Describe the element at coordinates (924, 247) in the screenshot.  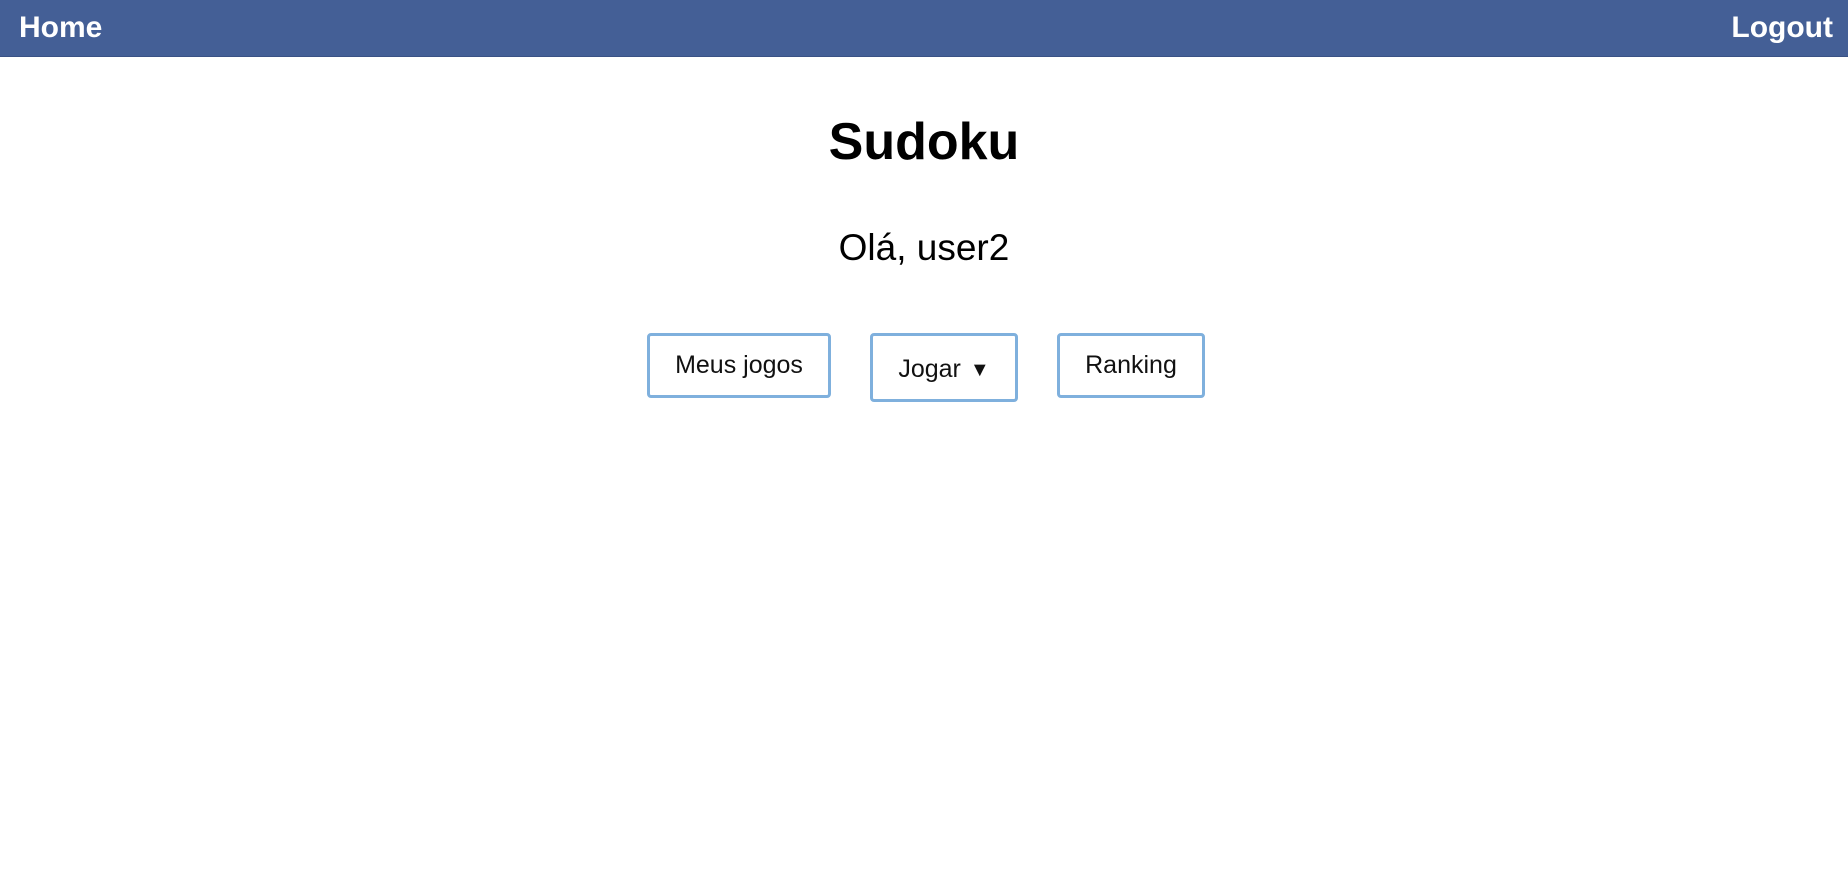
I see `greeting-text: Olá, user2` at that location.